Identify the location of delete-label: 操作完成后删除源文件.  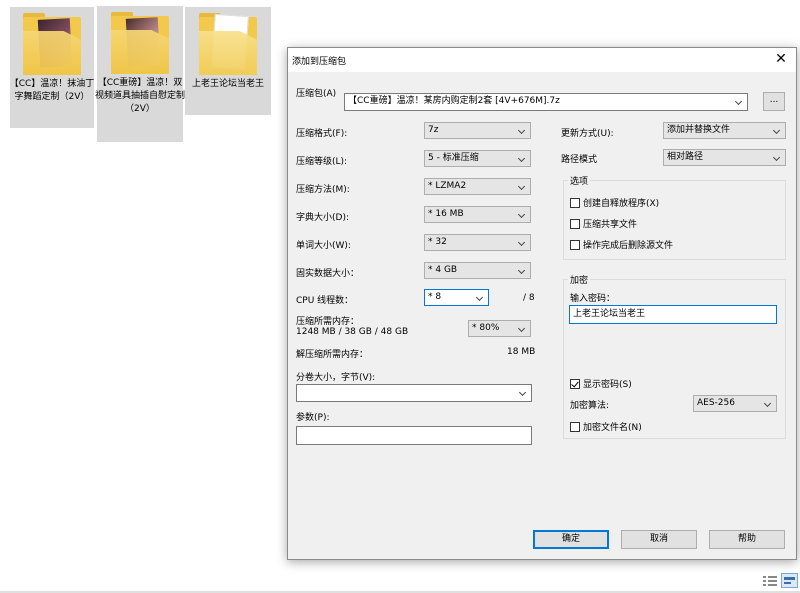
(628, 246).